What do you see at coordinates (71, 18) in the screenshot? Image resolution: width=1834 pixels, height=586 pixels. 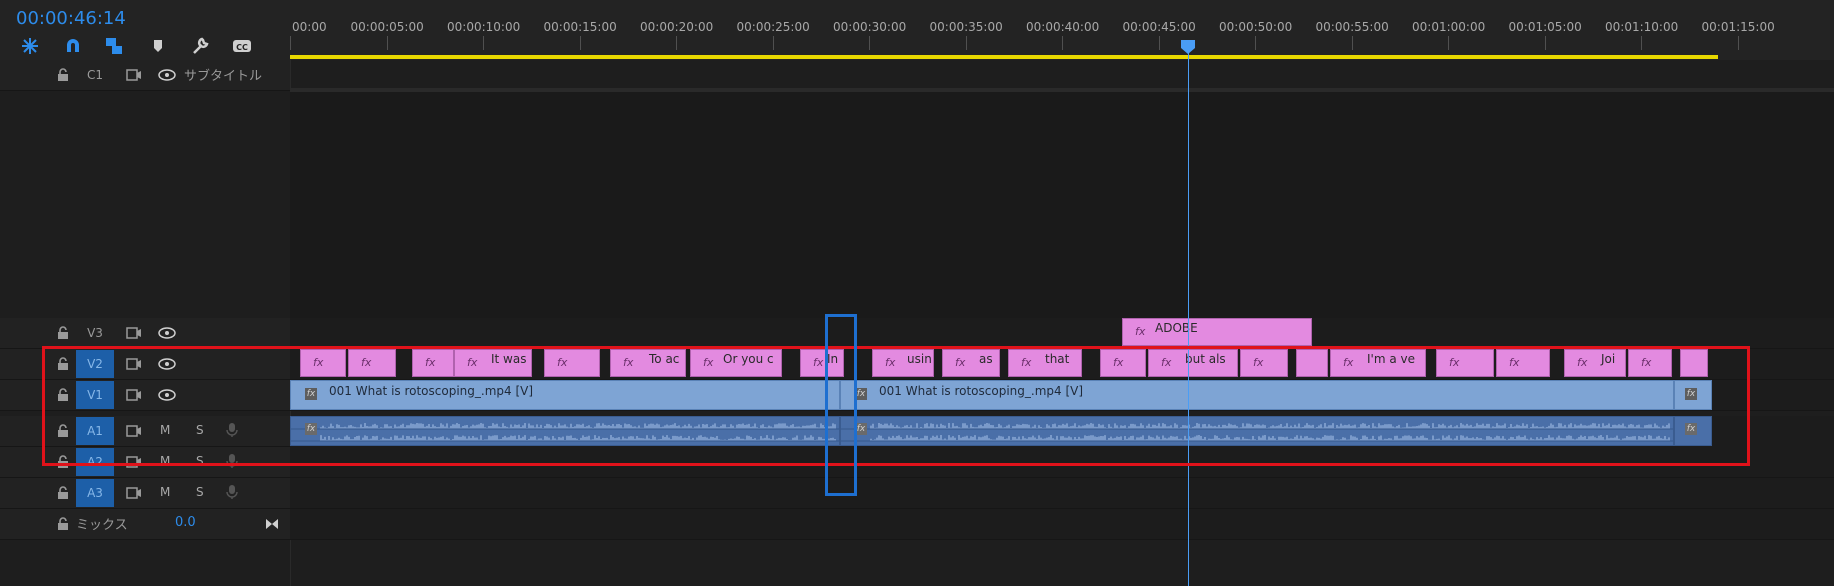 I see `playhead-timecode: 00:00:46:14` at bounding box center [71, 18].